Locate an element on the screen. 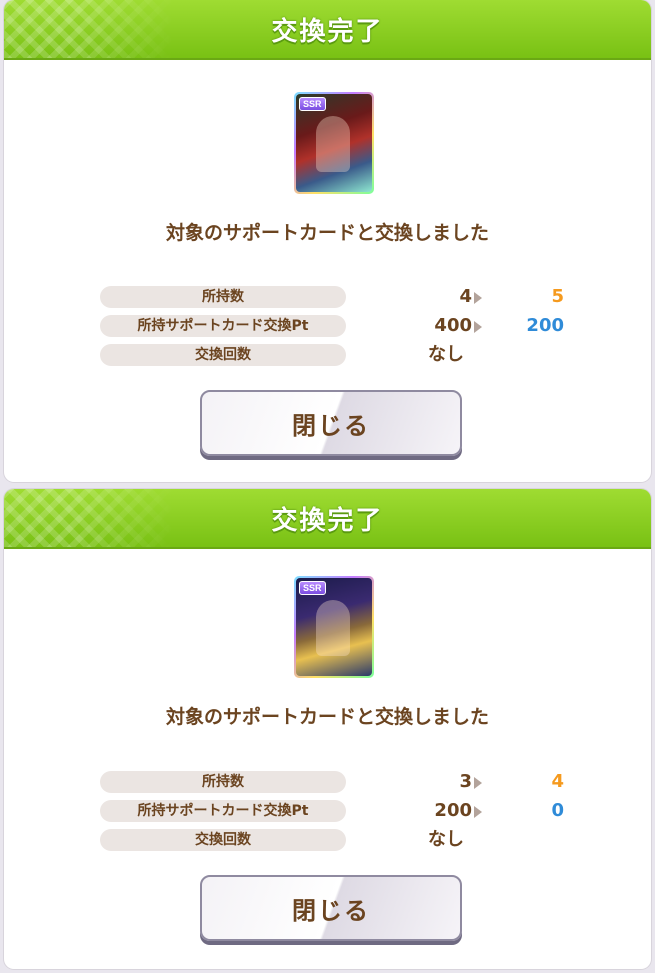 Image resolution: width=655 pixels, height=973 pixels. owned-count-row: 所持数 3 4 is located at coordinates (340, 783).